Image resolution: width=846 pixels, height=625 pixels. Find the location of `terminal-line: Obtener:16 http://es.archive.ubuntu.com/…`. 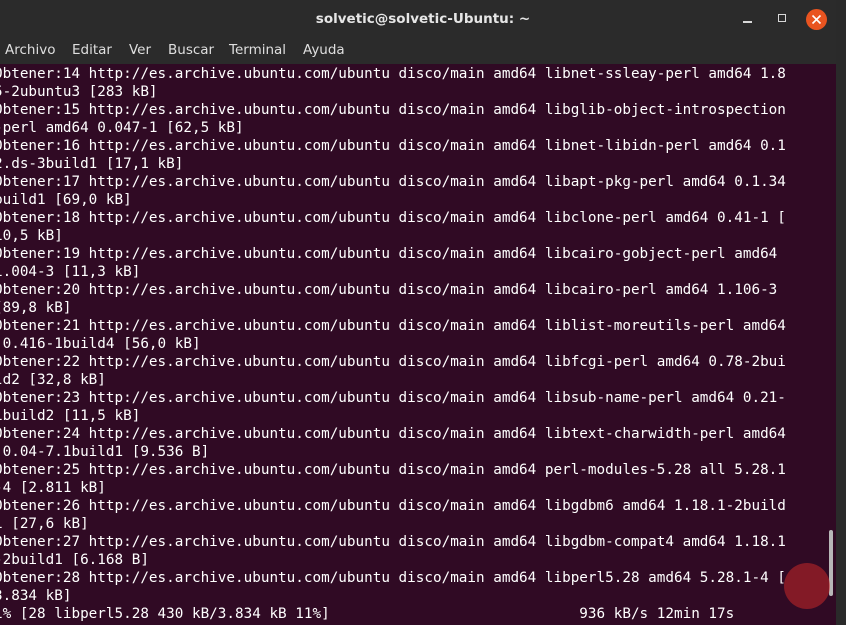

terminal-line: Obtener:16 http://es.archive.ubuntu.com/… is located at coordinates (393, 146).